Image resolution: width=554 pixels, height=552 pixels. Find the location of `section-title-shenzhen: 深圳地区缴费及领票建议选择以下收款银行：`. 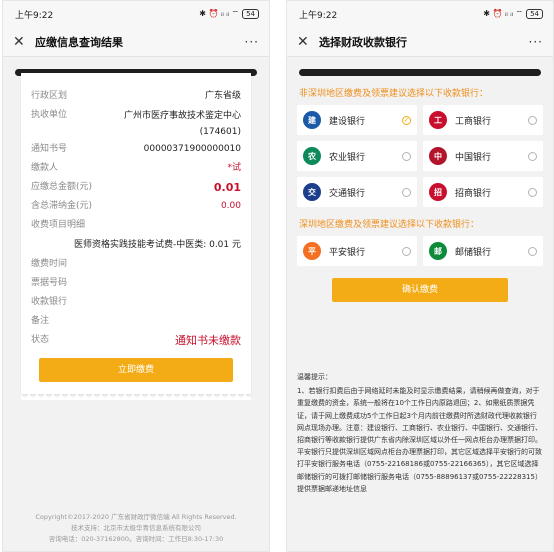

section-title-shenzhen: 深圳地区缴费及领票建议选择以下收款银行： is located at coordinates (389, 225).